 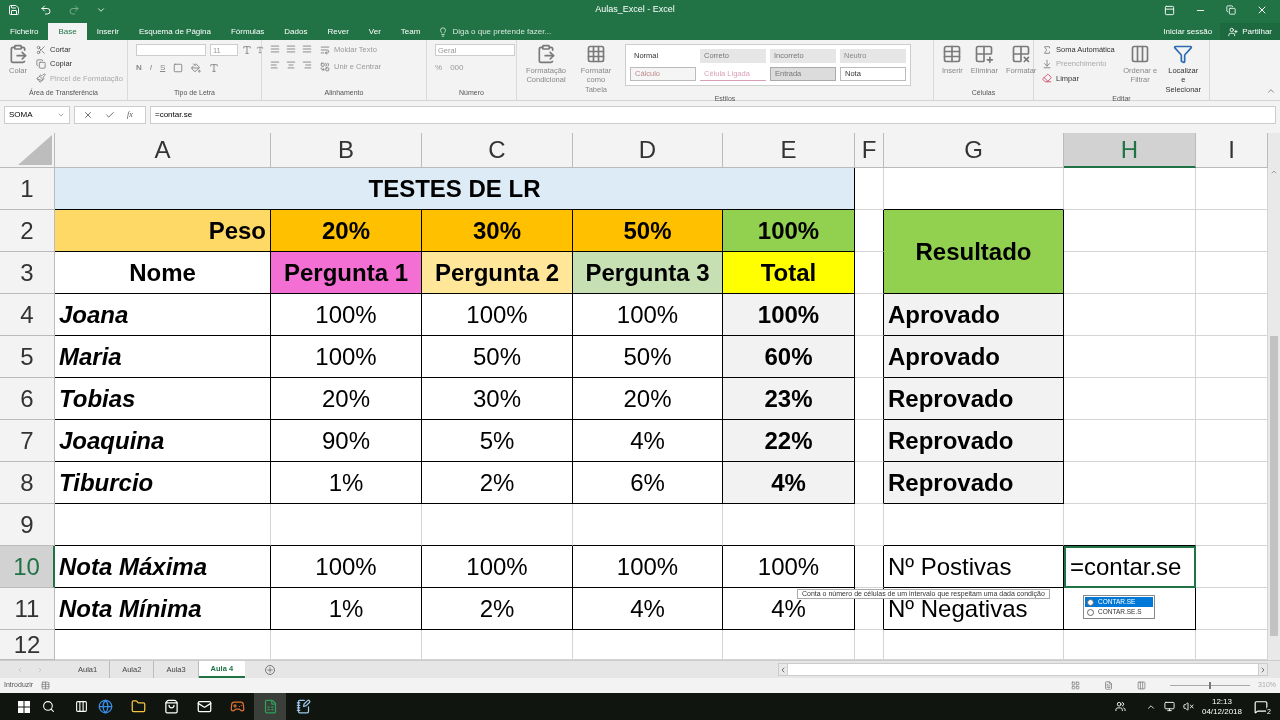 What do you see at coordinates (1250, 31) in the screenshot?
I see `share-button: Partilhar` at bounding box center [1250, 31].